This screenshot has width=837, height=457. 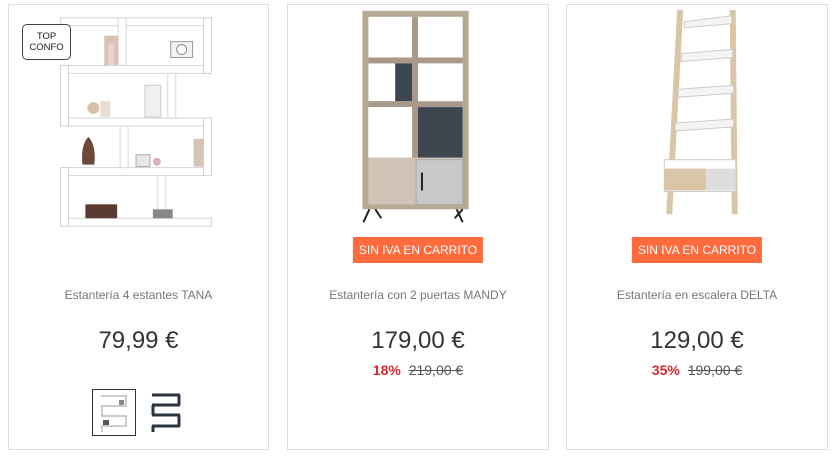 I want to click on price-row-old: 35% 199,00 €, so click(x=697, y=370).